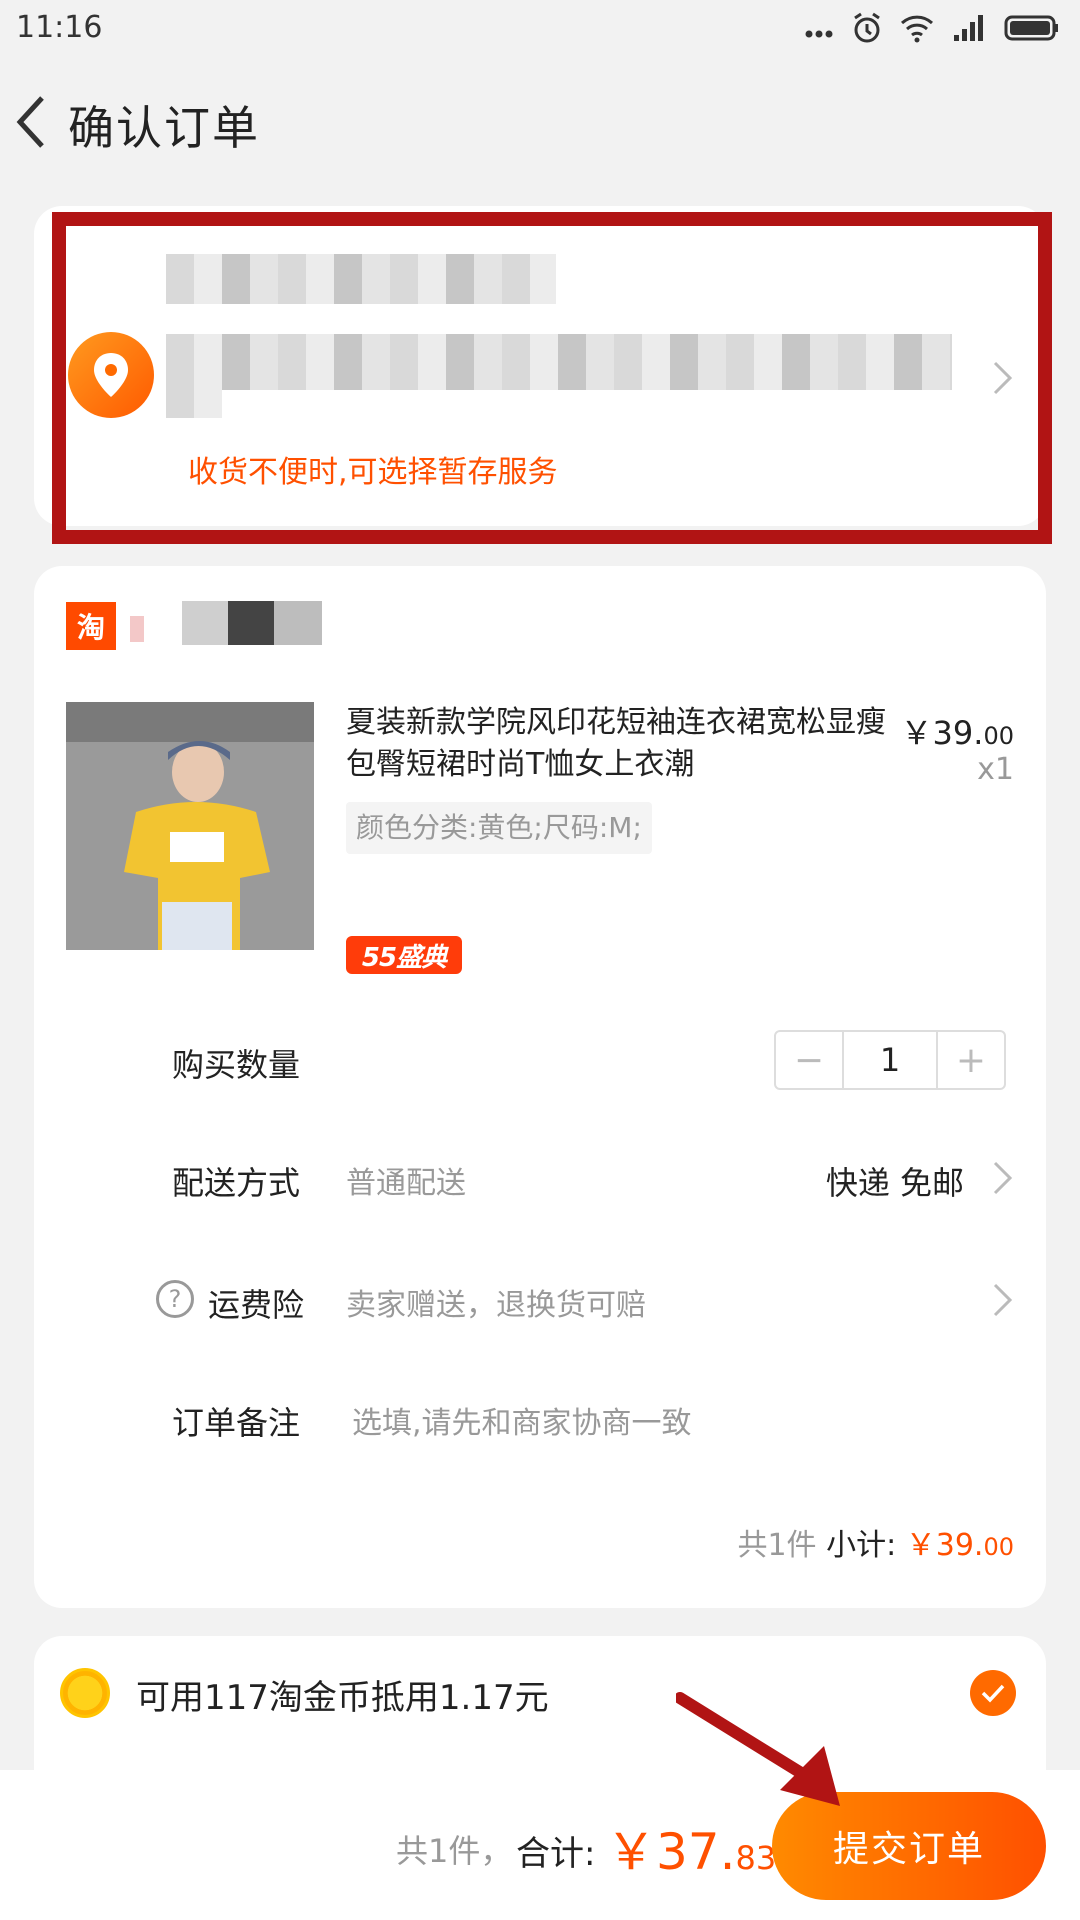 The height and width of the screenshot is (1920, 1080). I want to click on quantity-value: 1, so click(890, 1060).